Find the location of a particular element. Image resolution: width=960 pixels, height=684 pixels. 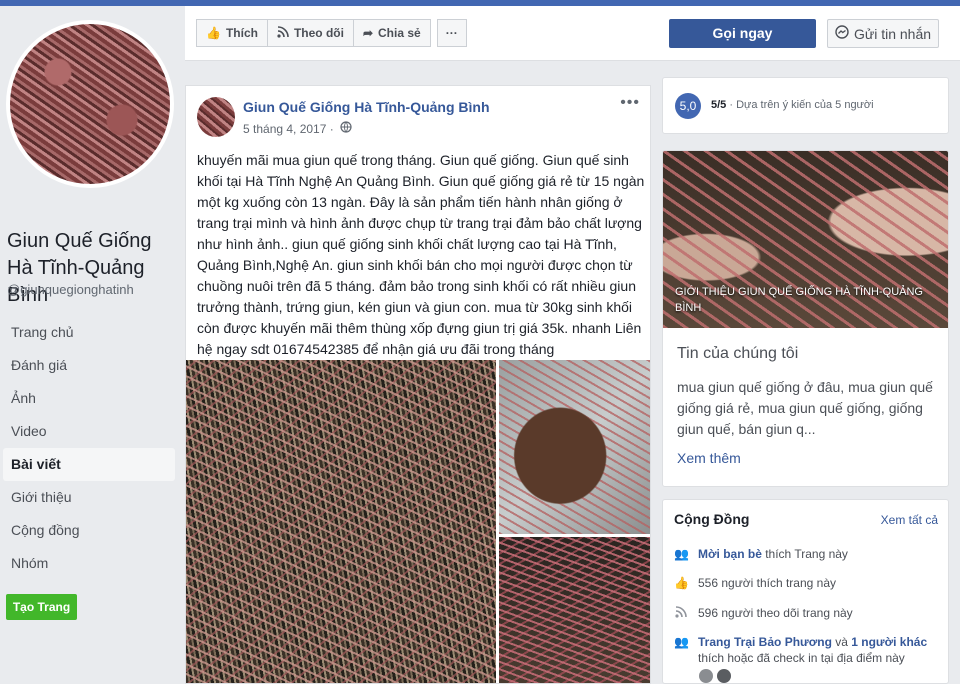

nav-item-photos: Ảnh is located at coordinates (89, 398).